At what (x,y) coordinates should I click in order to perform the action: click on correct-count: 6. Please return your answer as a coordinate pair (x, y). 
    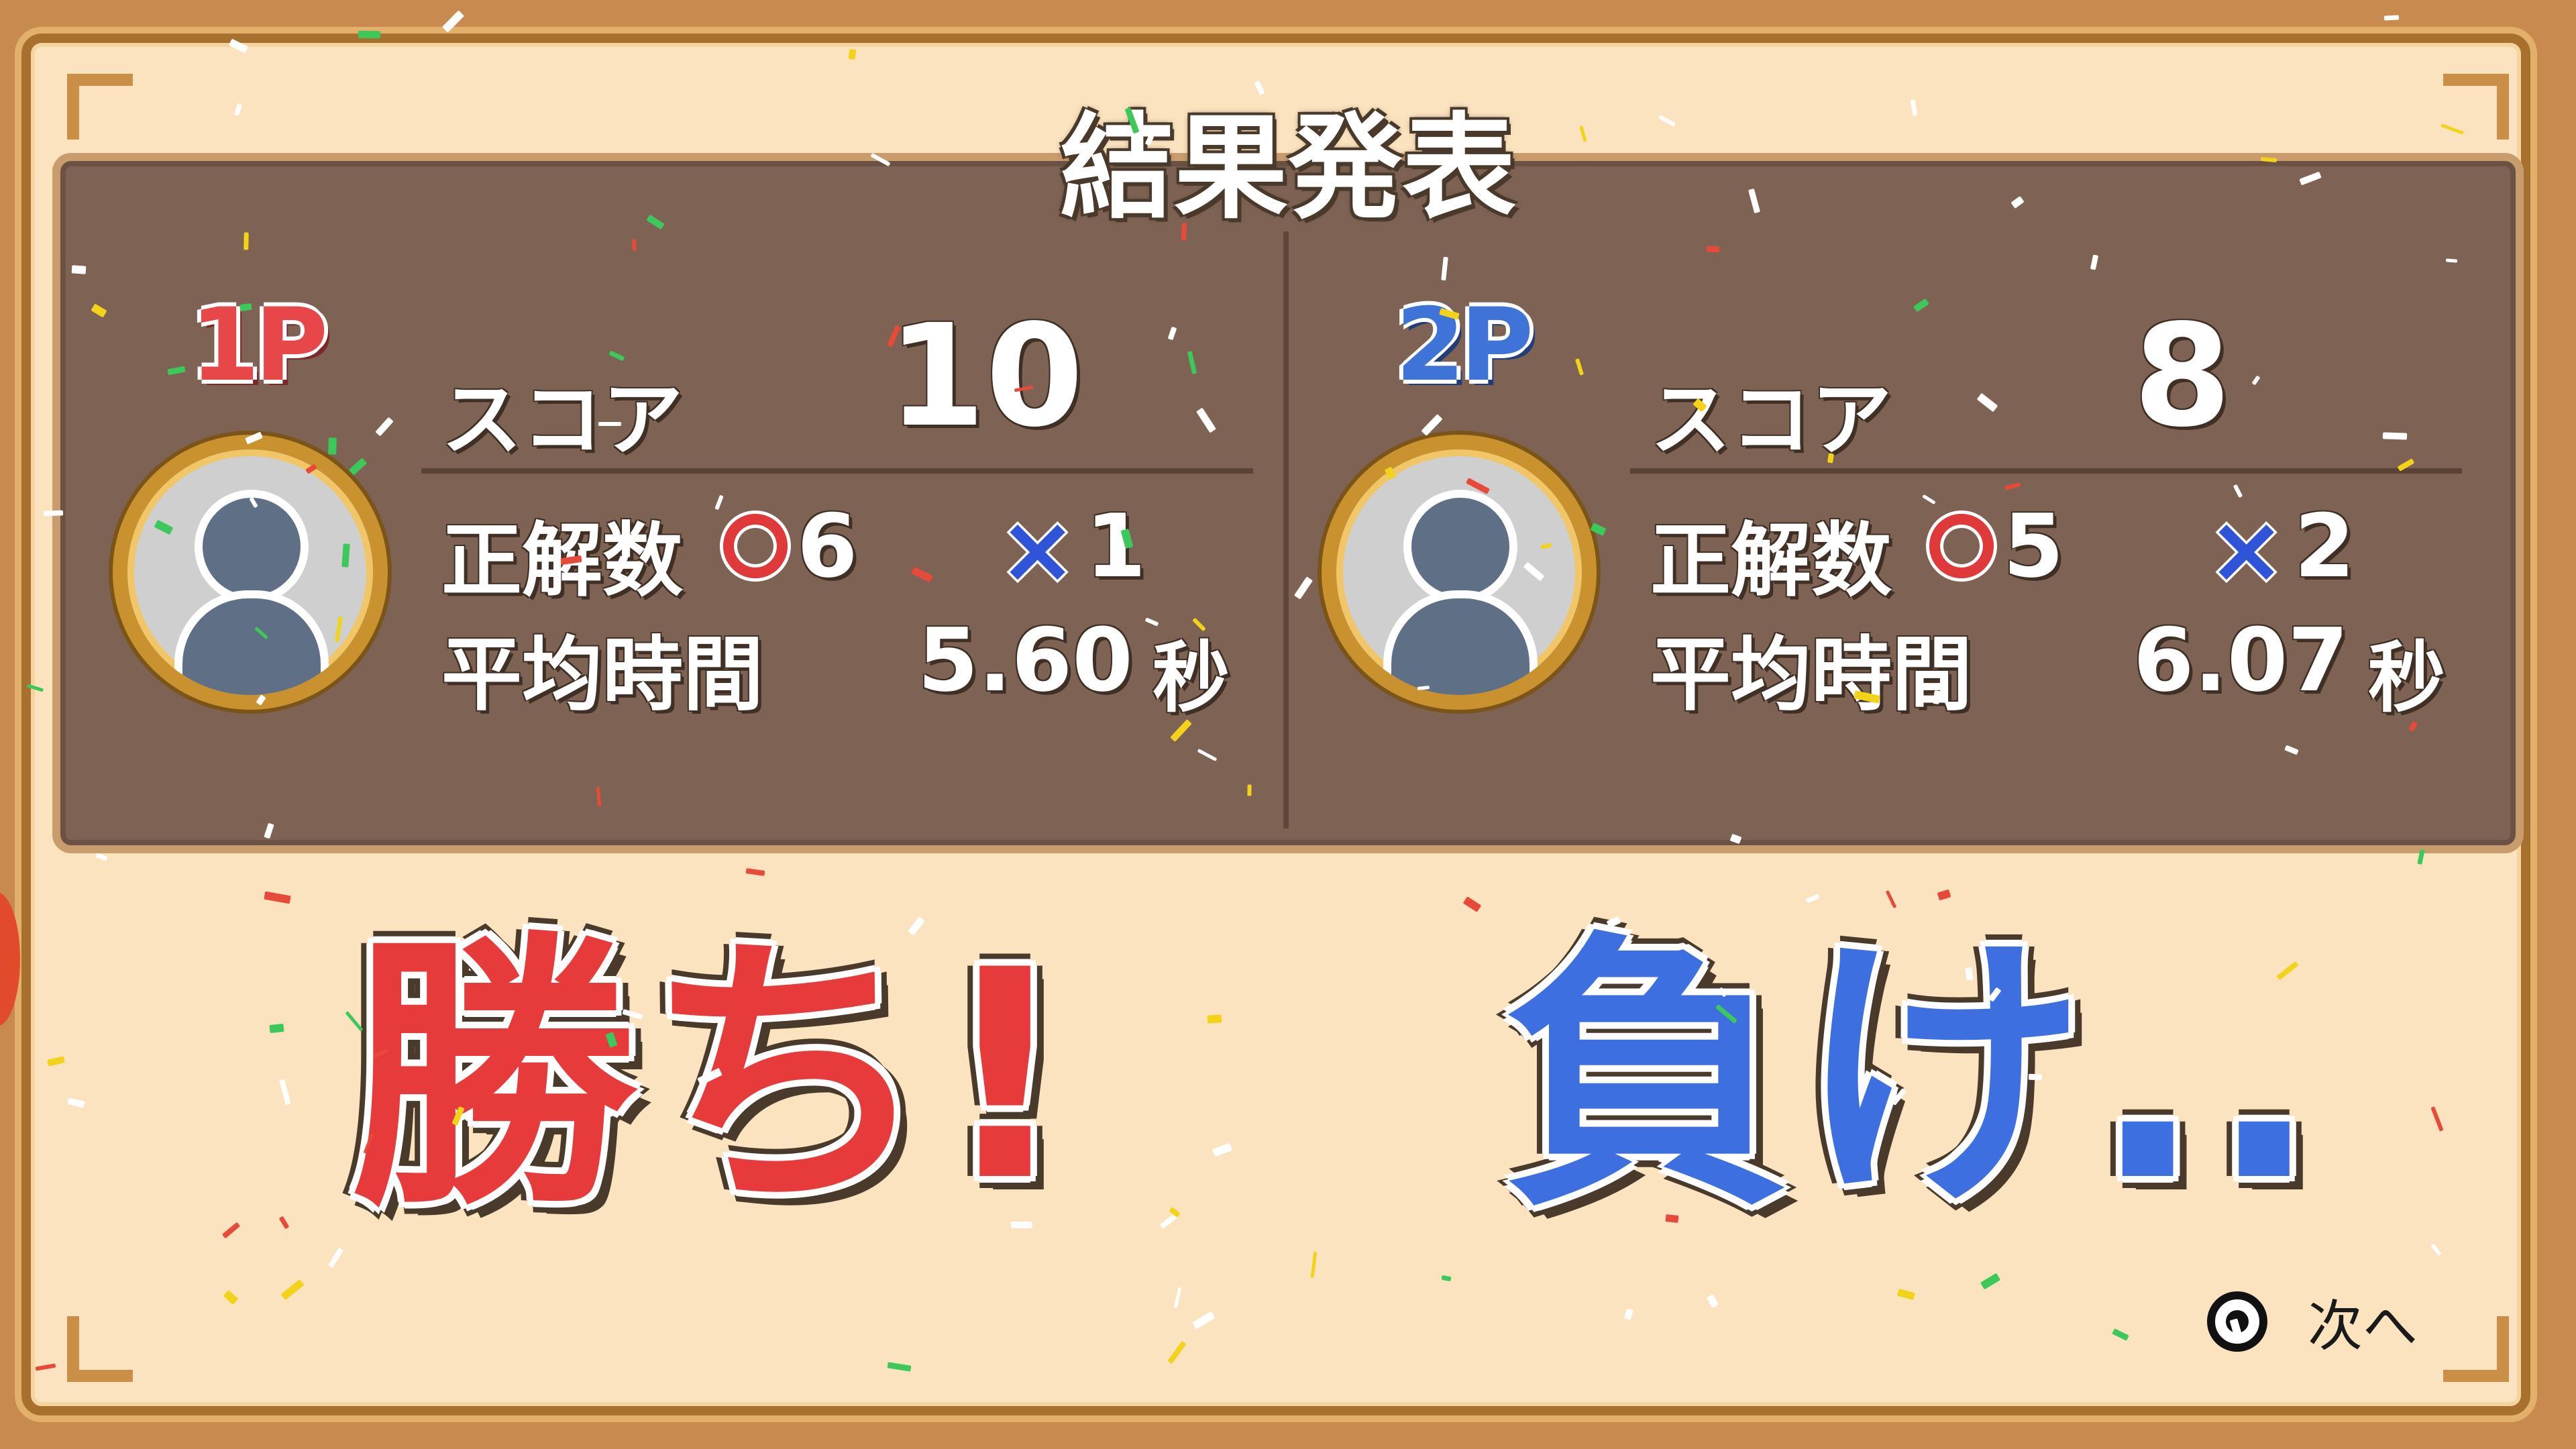
    Looking at the image, I should click on (827, 546).